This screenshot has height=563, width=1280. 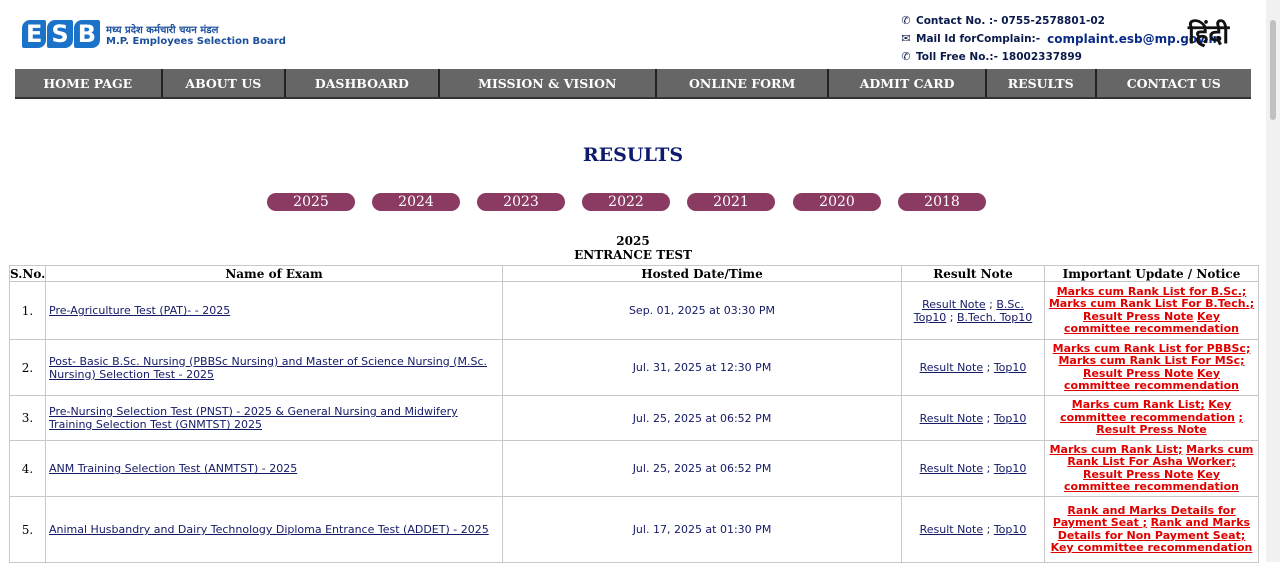 I want to click on row-sno: 3., so click(x=27, y=418).